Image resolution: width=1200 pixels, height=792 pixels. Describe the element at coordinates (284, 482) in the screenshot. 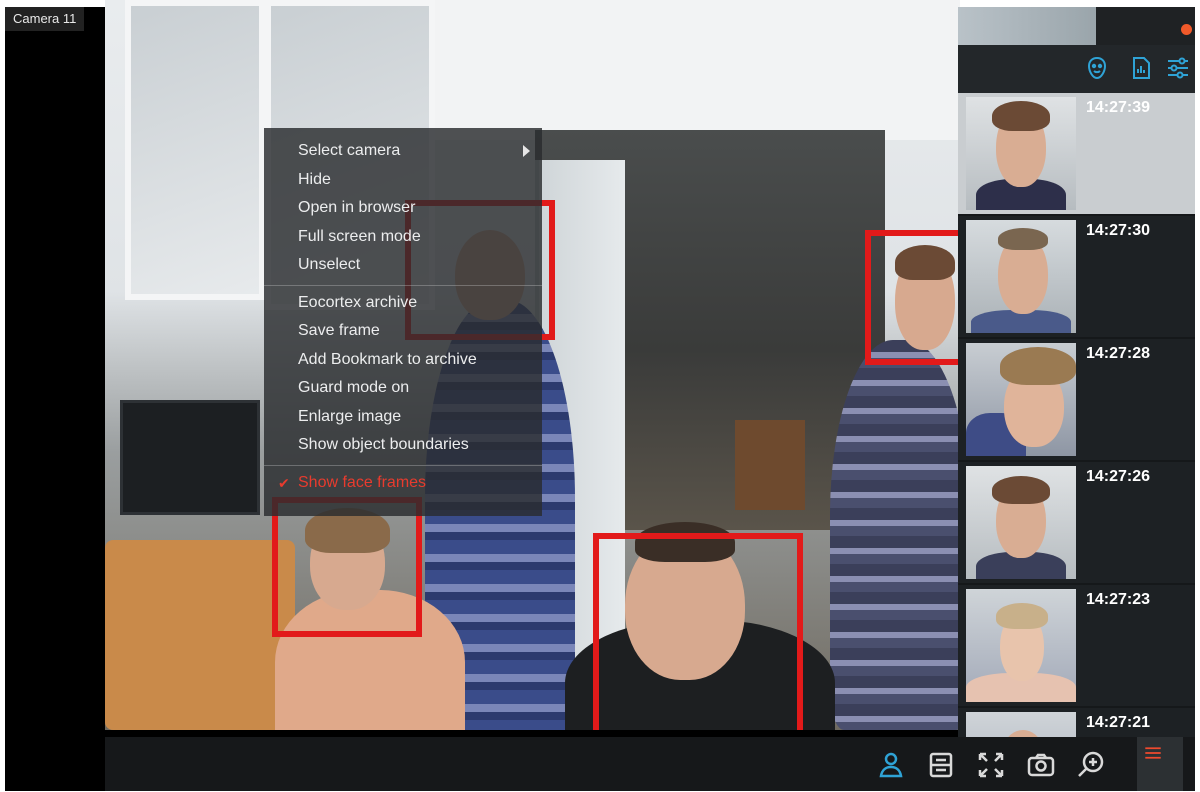

I see `checkmark-icon: ✔` at that location.